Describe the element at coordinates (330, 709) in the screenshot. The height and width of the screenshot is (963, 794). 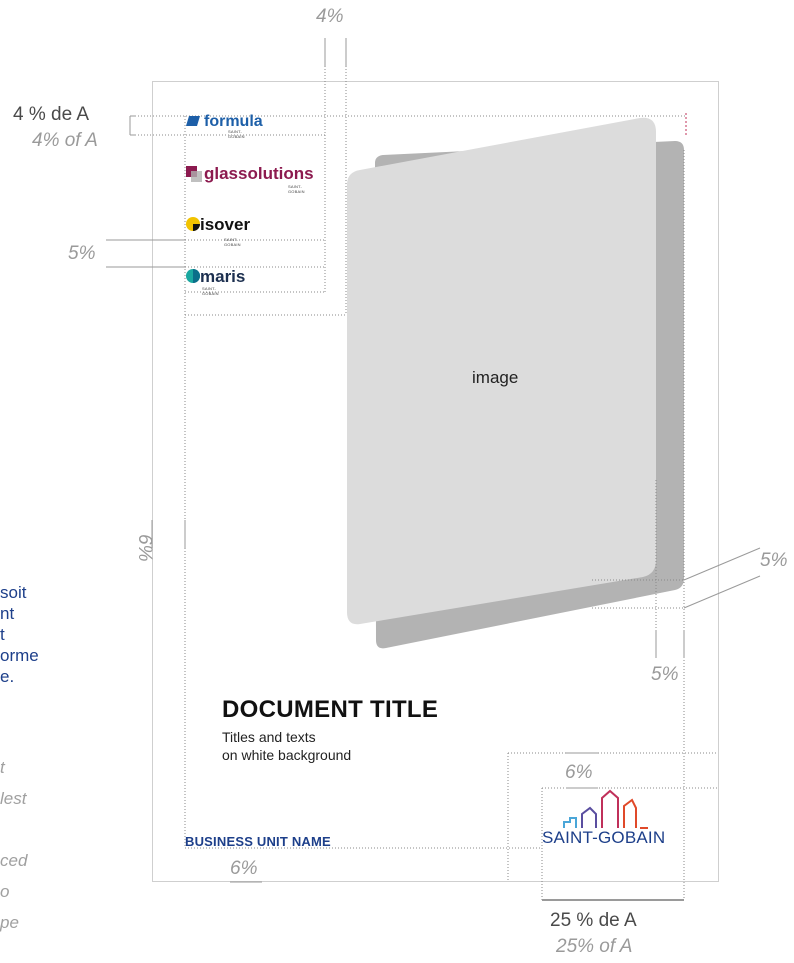
I see `document-title: DOCUMENT TITLE` at that location.